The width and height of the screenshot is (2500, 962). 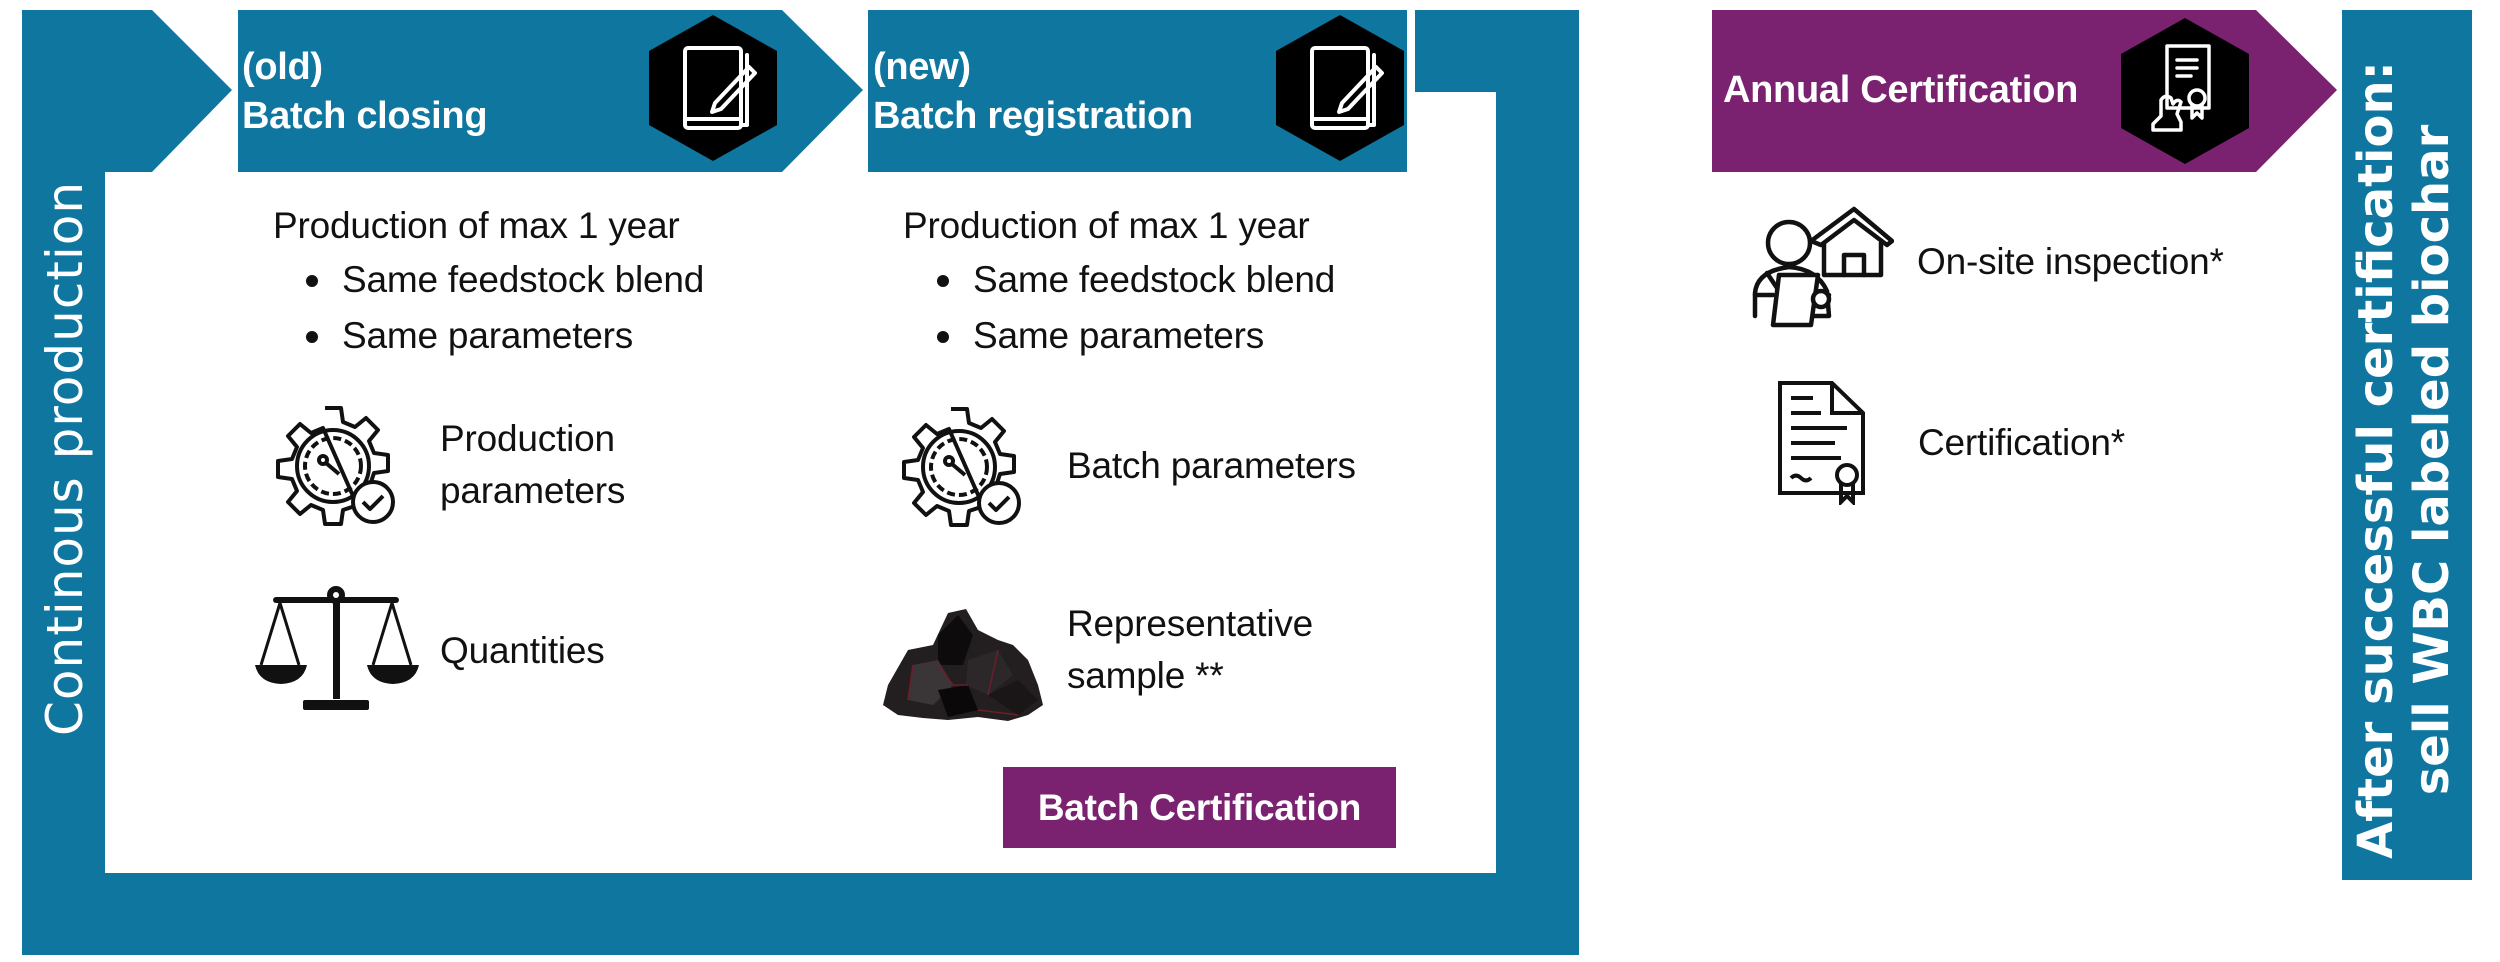 I want to click on stage-new-header: (new) Batch registration, so click(x=1033, y=92).